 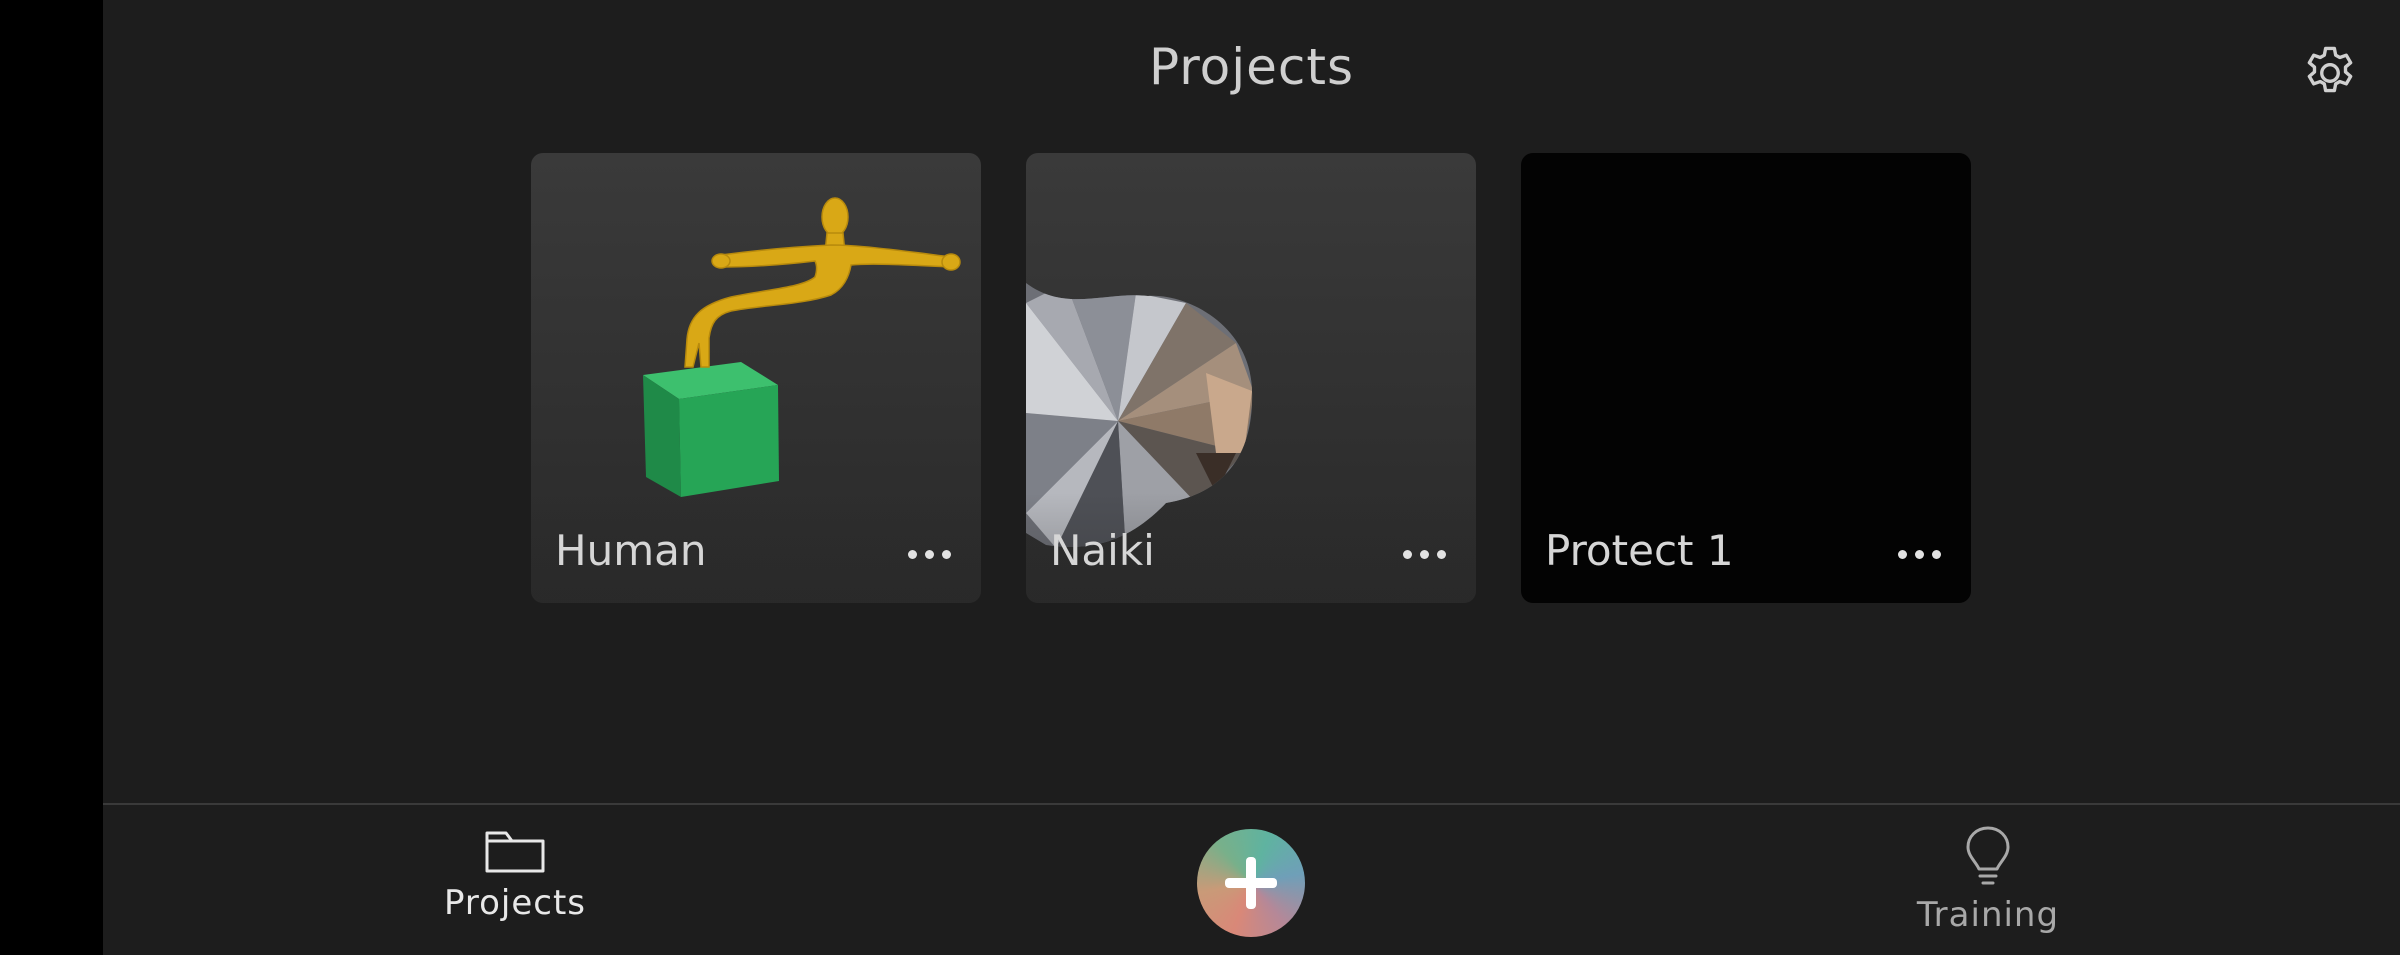 I want to click on nav-training-label: Training, so click(x=1988, y=915).